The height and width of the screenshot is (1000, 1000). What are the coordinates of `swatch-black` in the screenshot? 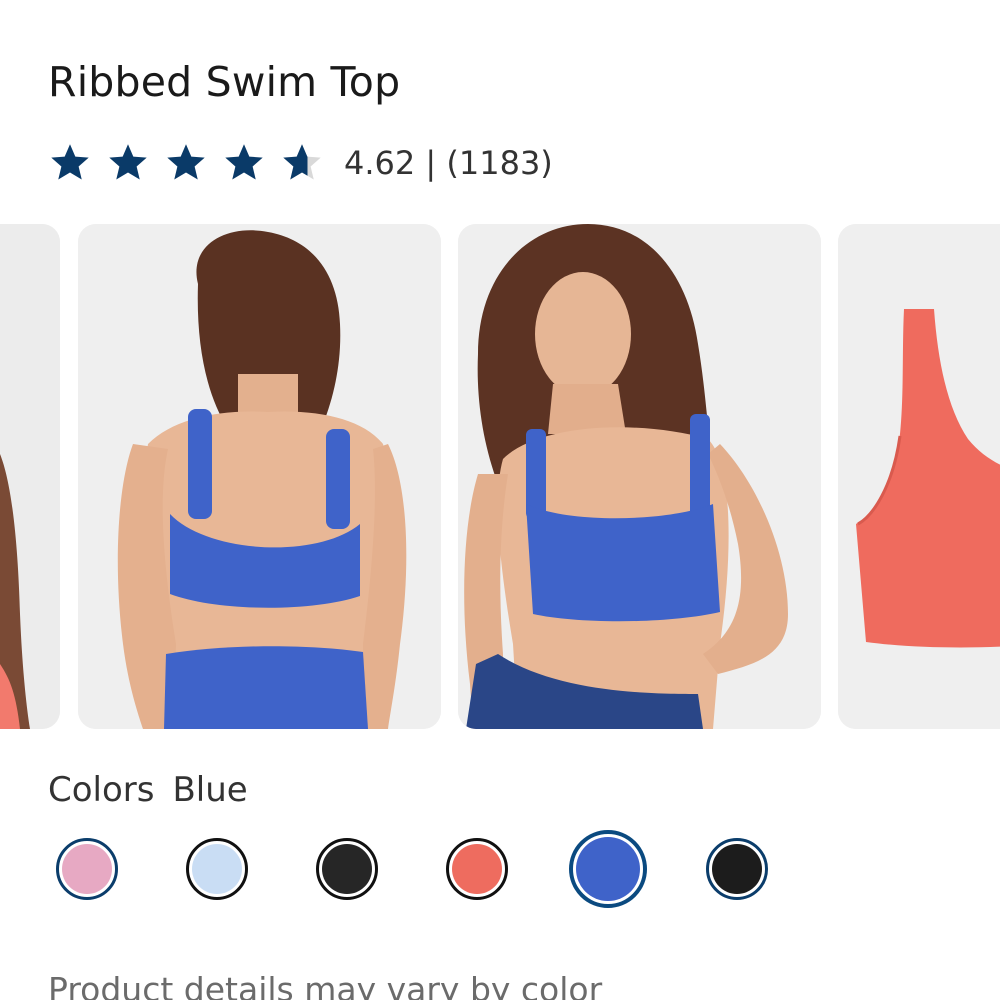 It's located at (347, 869).